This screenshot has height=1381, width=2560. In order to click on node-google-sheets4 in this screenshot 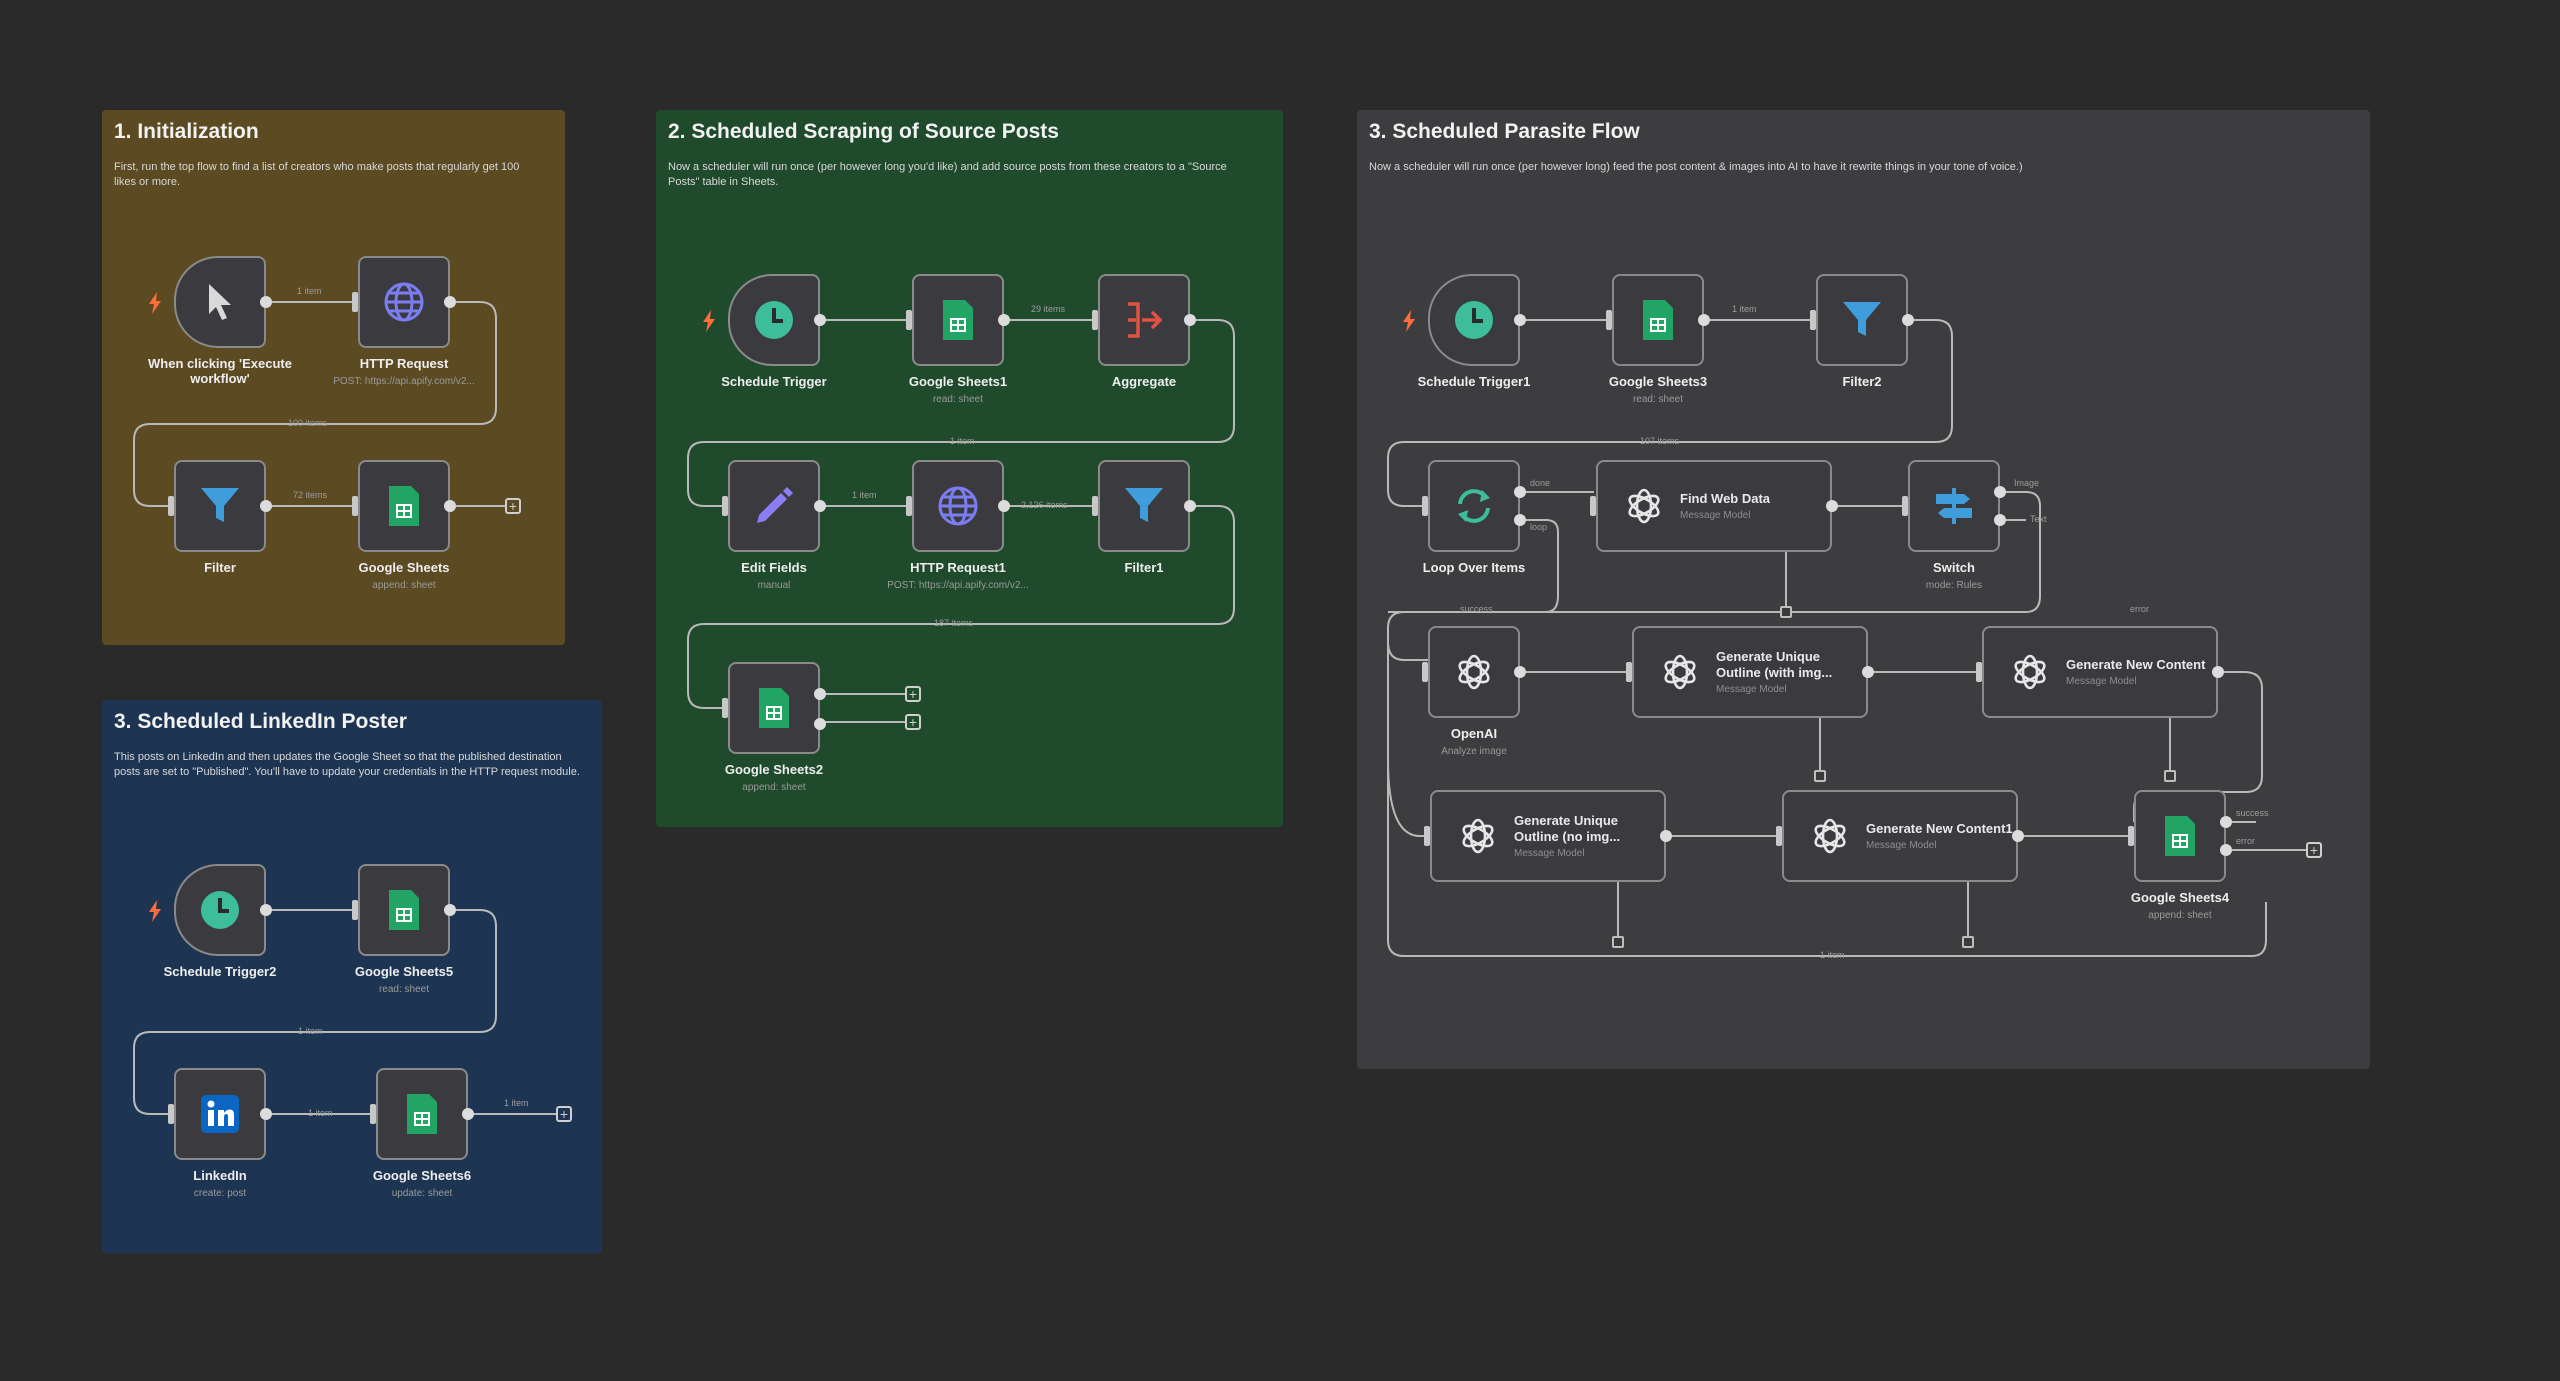, I will do `click(2180, 836)`.